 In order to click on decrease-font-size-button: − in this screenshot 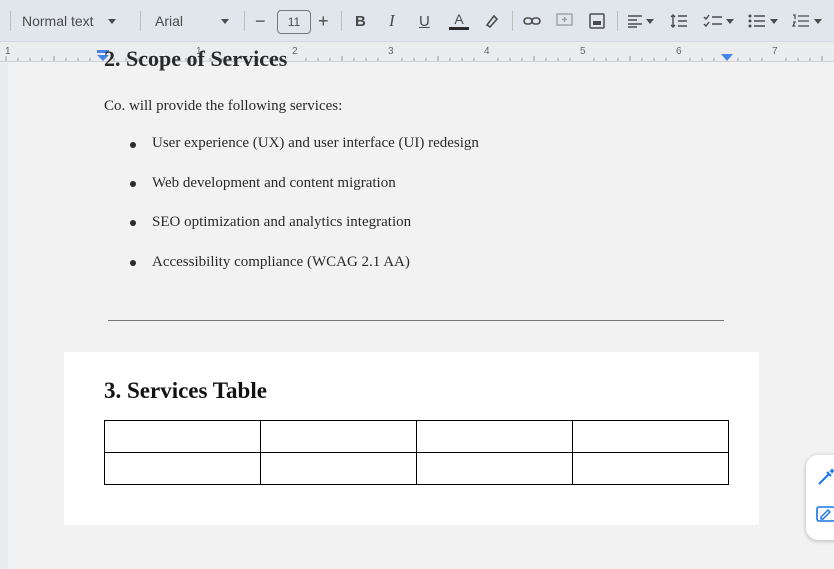, I will do `click(260, 21)`.